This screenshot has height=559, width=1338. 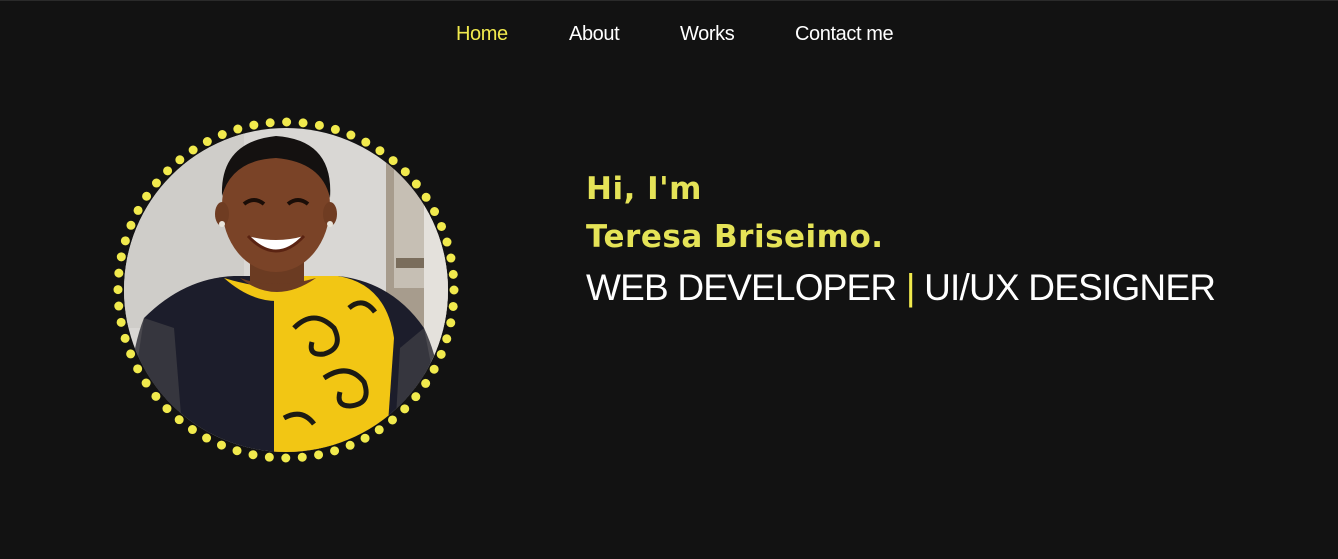 I want to click on hero-roles: WEB DEVELOPER | UI/UX DESIGNER, so click(x=901, y=288).